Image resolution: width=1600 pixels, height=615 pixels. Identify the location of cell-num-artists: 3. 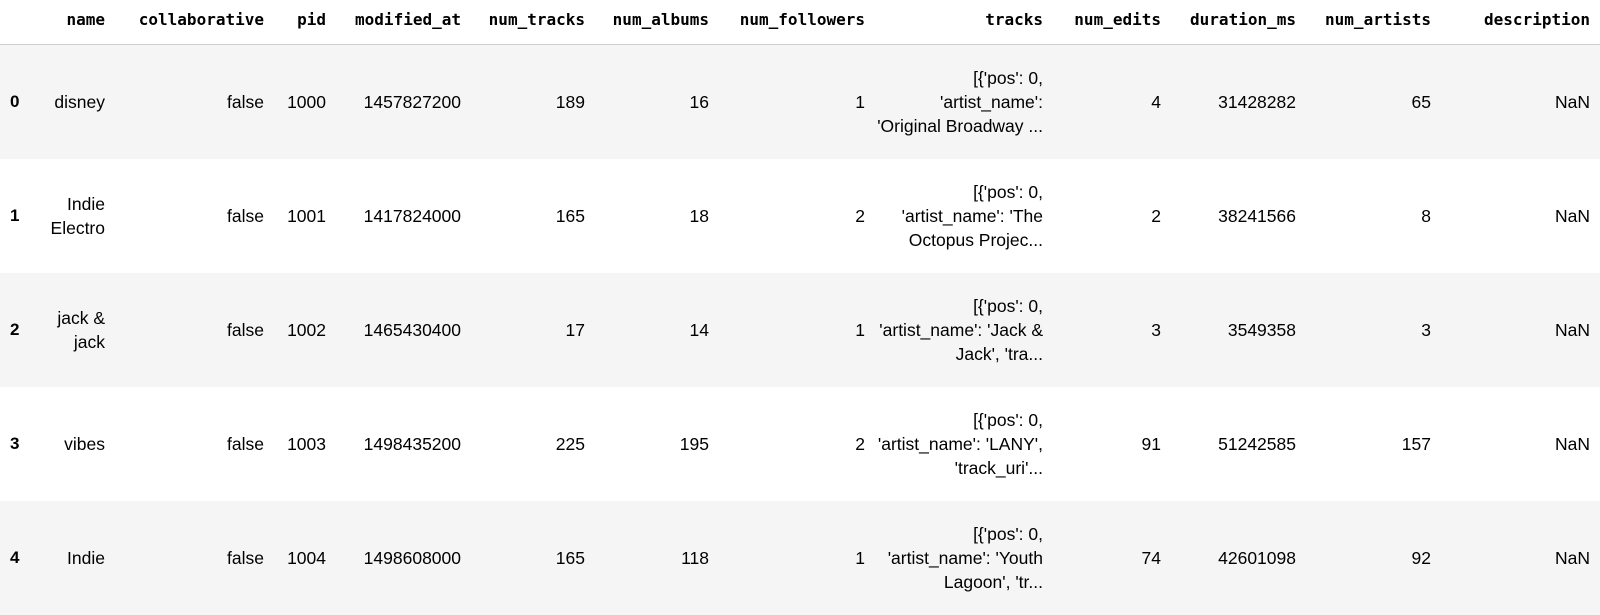
(1426, 329).